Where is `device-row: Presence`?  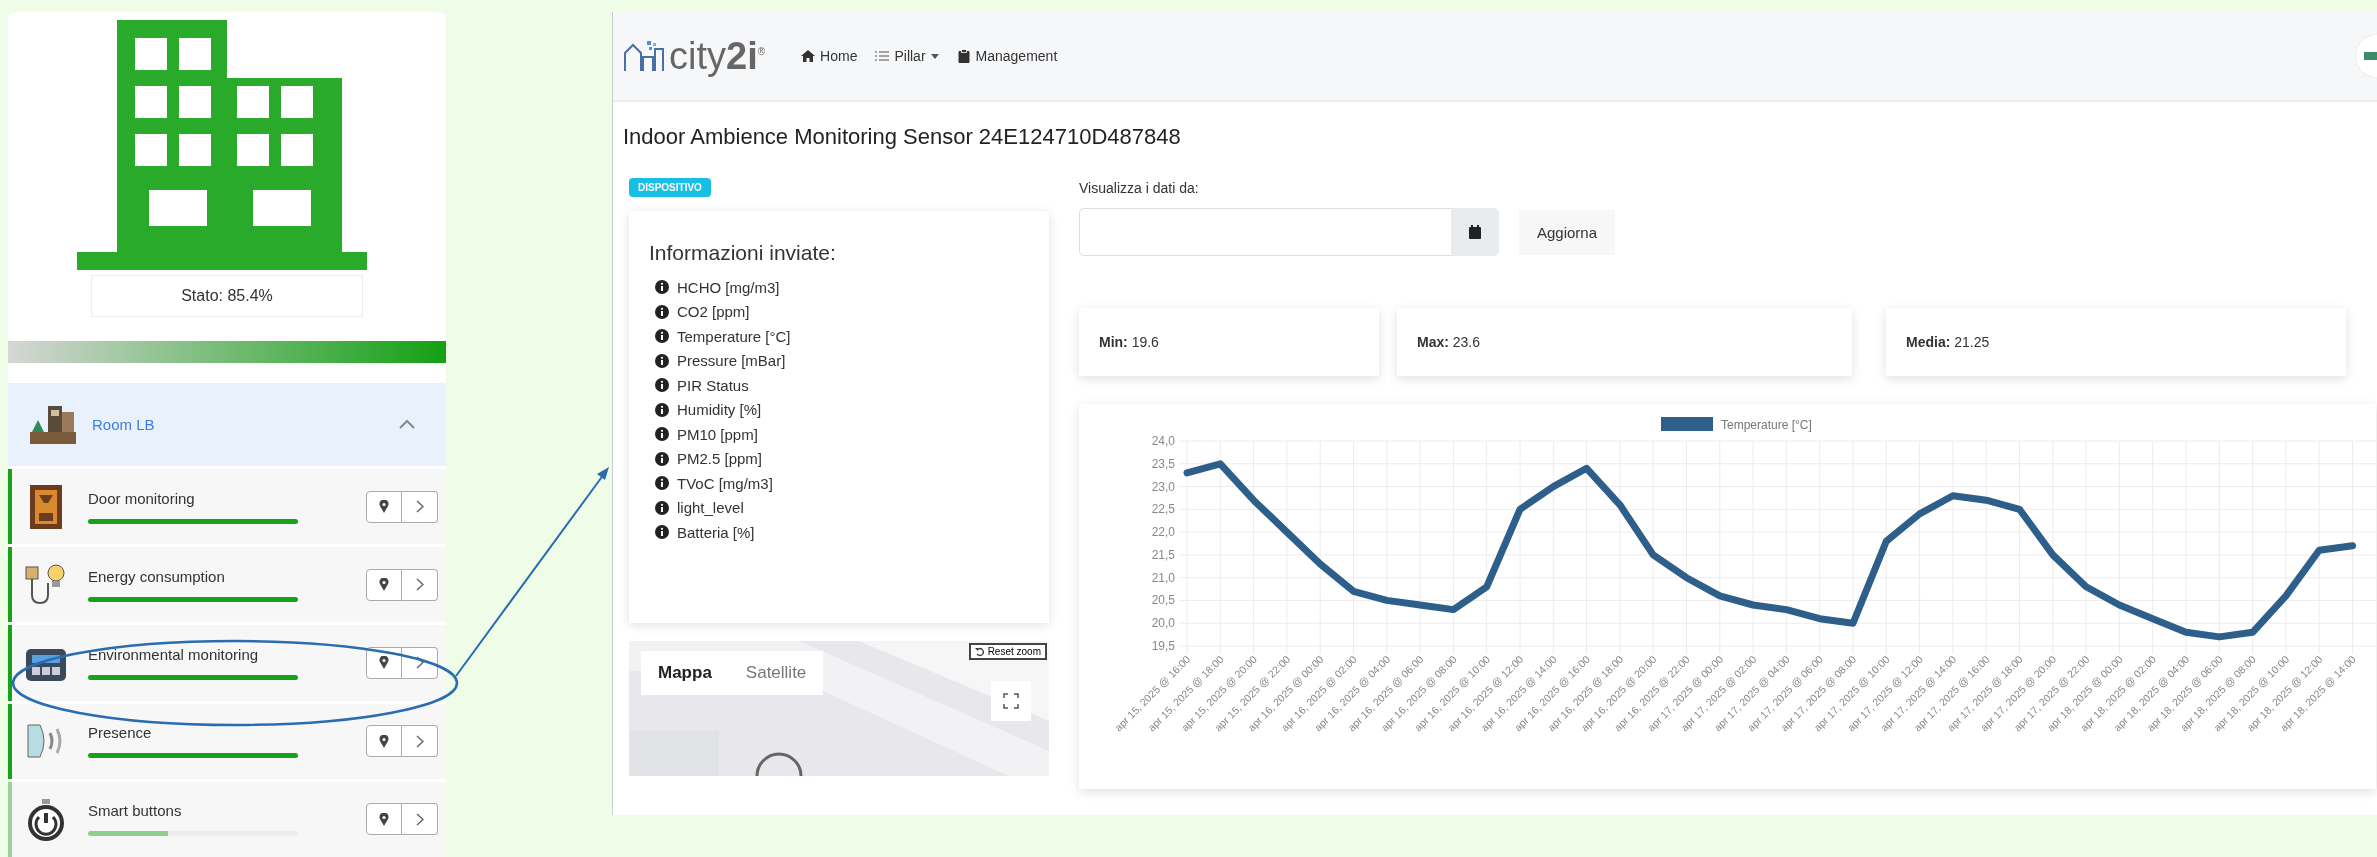
device-row: Presence is located at coordinates (227, 741).